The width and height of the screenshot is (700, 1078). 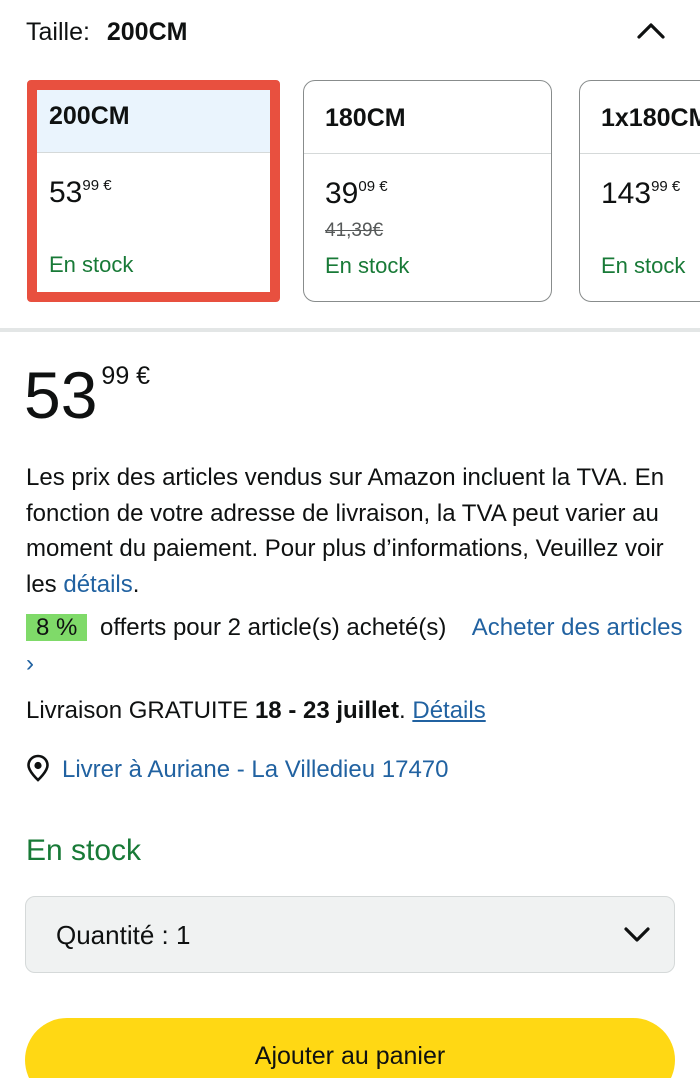 I want to click on add-to-cart-button: Ajouter au panier, so click(x=350, y=1048).